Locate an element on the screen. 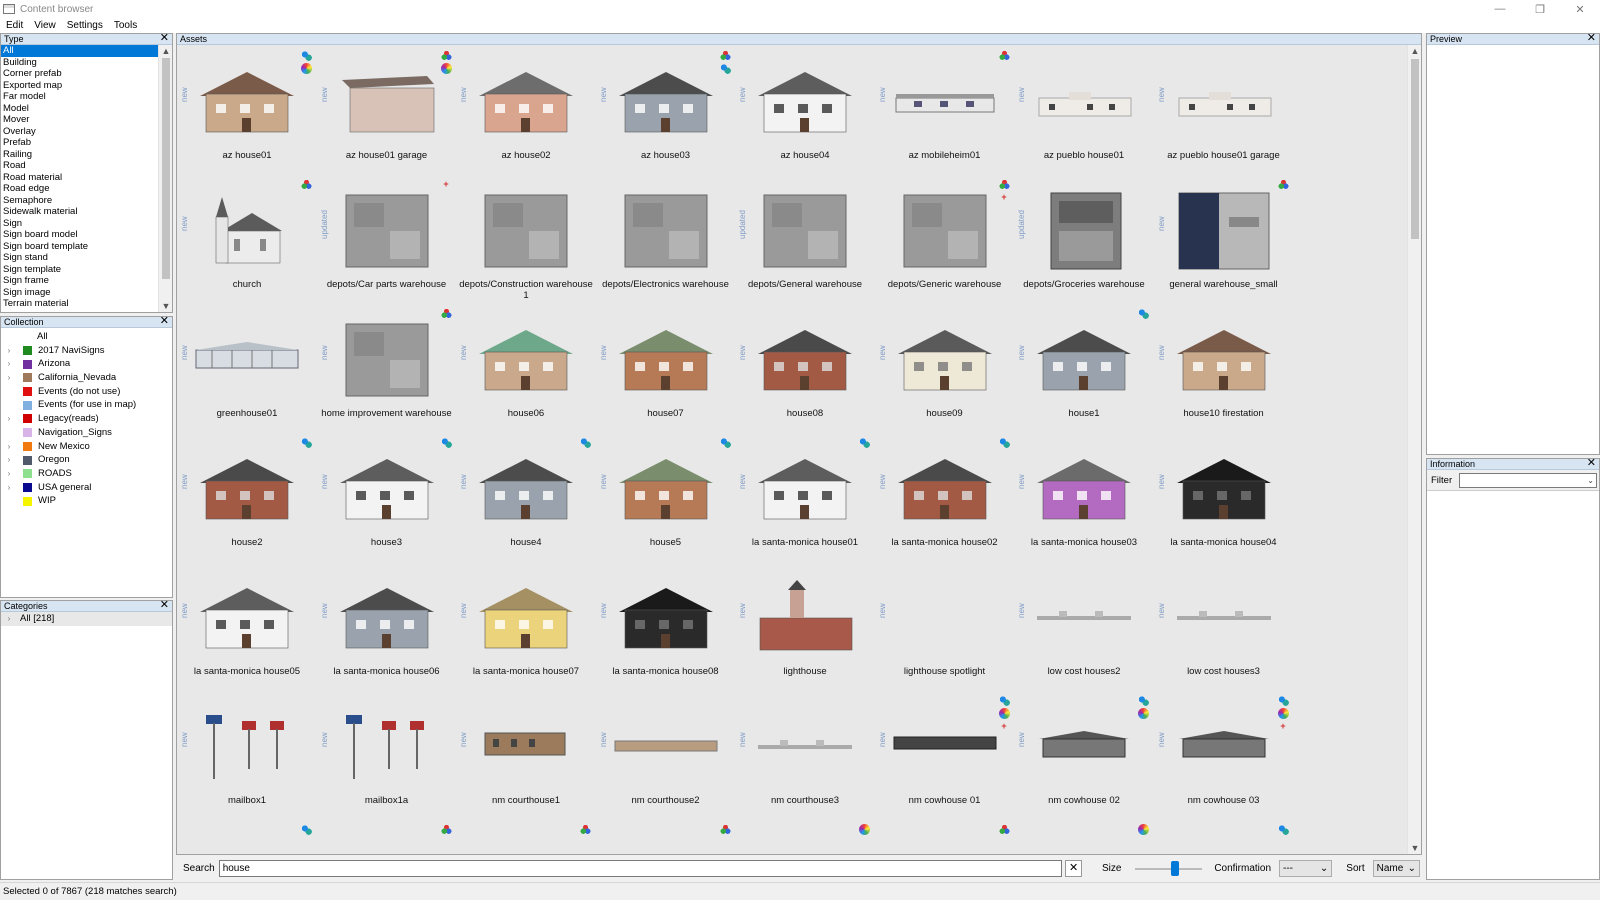  type-item: Sign board model is located at coordinates (79, 235).